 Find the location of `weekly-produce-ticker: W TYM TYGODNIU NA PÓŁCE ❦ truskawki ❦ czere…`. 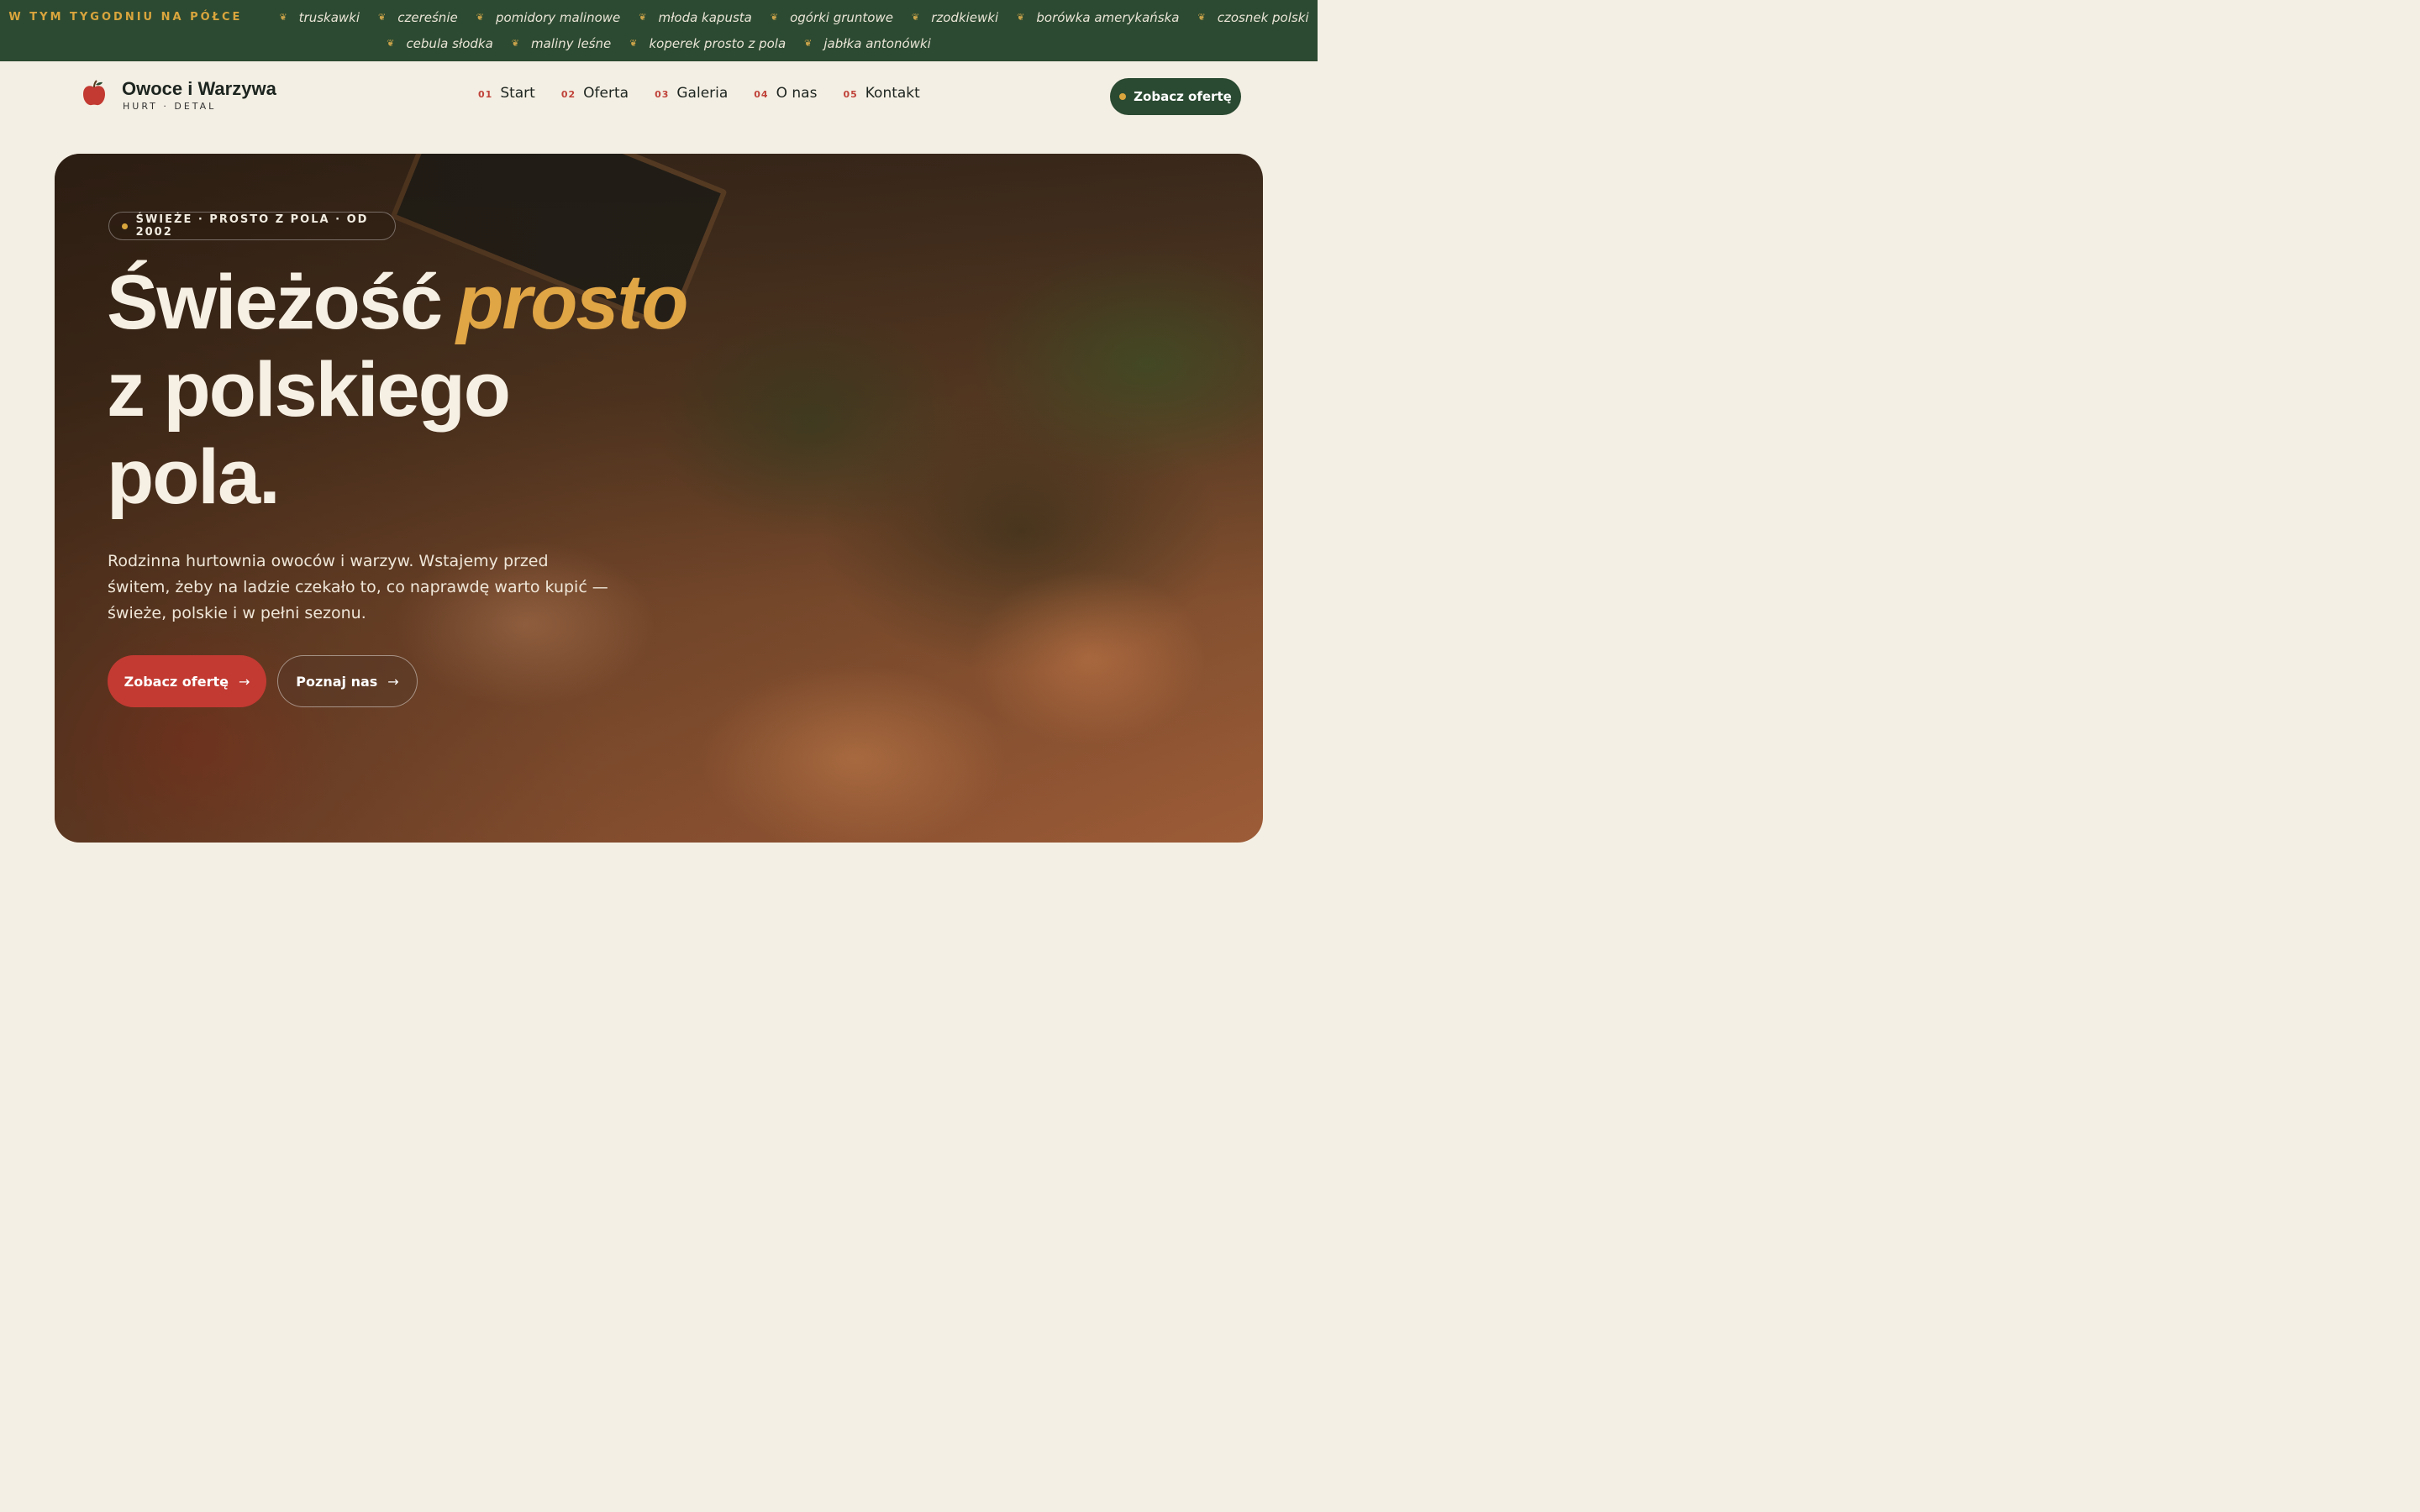

weekly-produce-ticker: W TYM TYGODNIU NA PÓŁCE ❦ truskawki ❦ czere… is located at coordinates (659, 30).